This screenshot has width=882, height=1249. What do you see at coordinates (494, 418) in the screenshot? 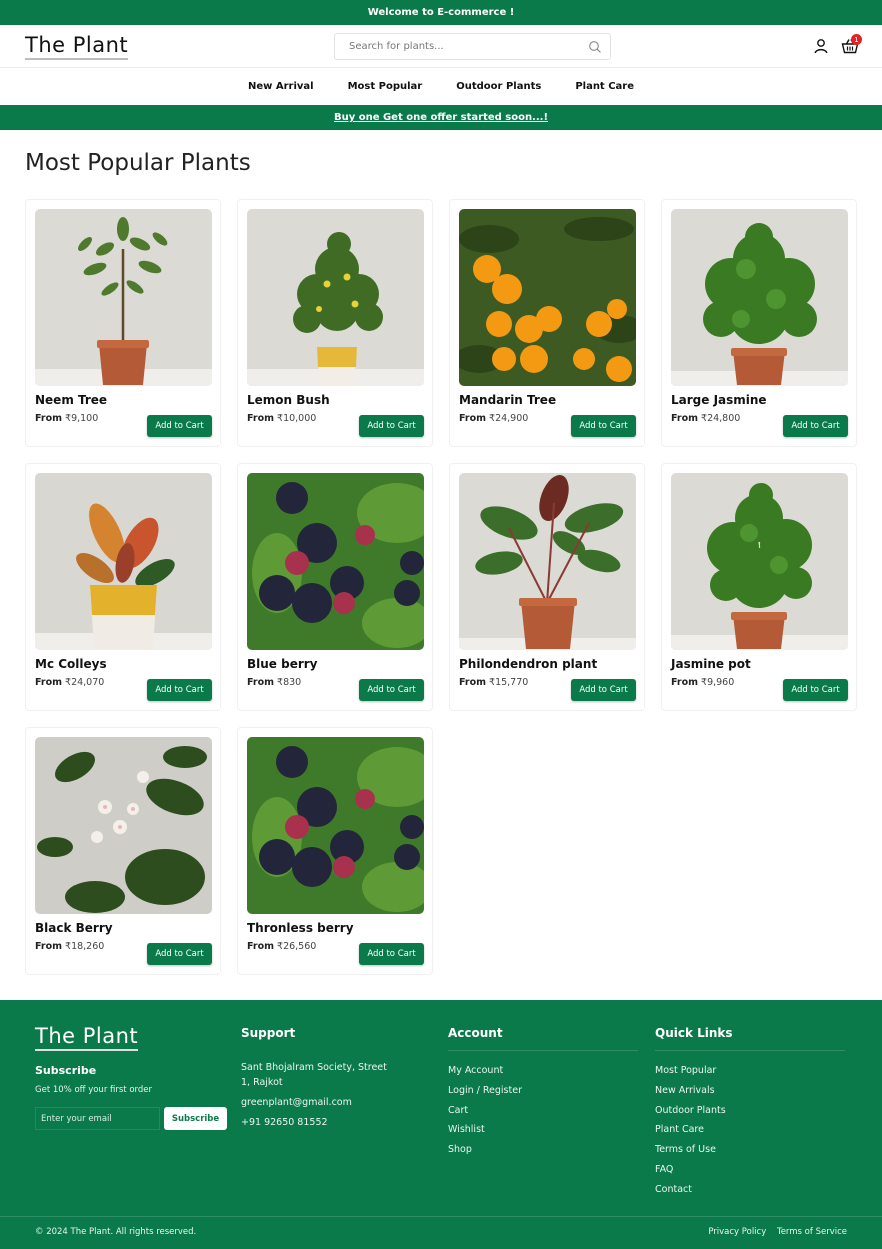
I see `product-price: From ₹24,900` at bounding box center [494, 418].